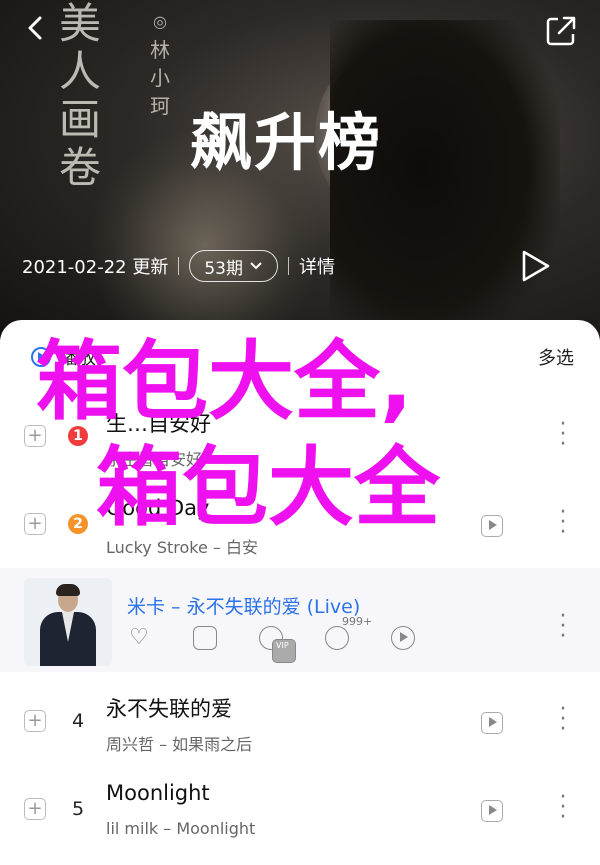 This screenshot has width=600, height=865. Describe the element at coordinates (139, 638) in the screenshot. I see `like-icon: ♡` at that location.